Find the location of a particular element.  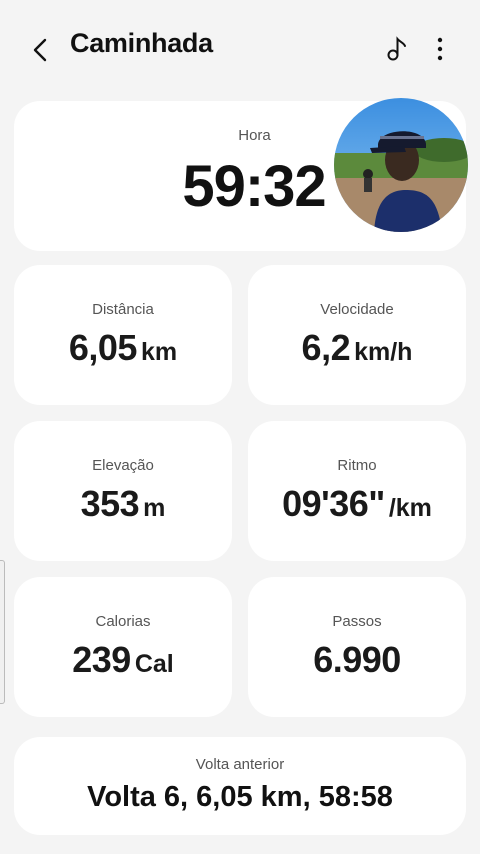

page-title: Caminhada is located at coordinates (141, 43).